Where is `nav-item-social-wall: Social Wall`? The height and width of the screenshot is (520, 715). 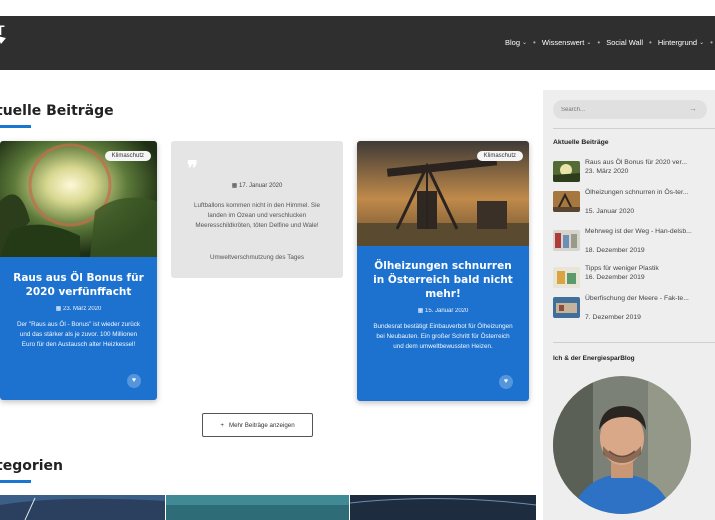 nav-item-social-wall: Social Wall is located at coordinates (624, 42).